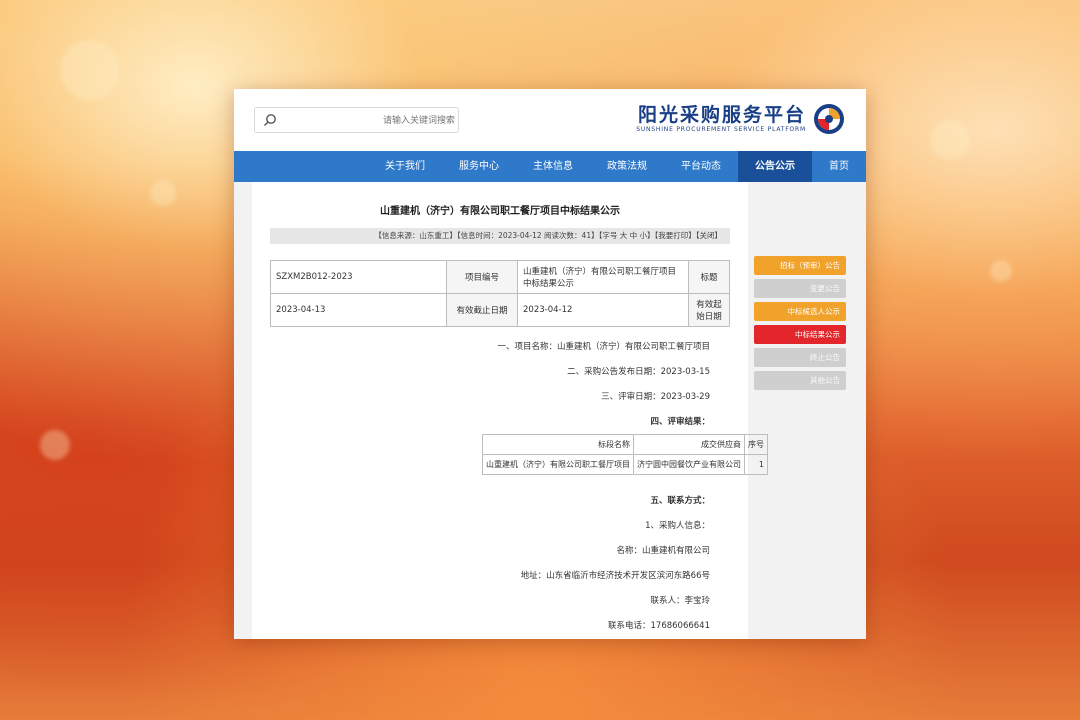  Describe the element at coordinates (775, 166) in the screenshot. I see `nav-announcements: 公告公示` at that location.